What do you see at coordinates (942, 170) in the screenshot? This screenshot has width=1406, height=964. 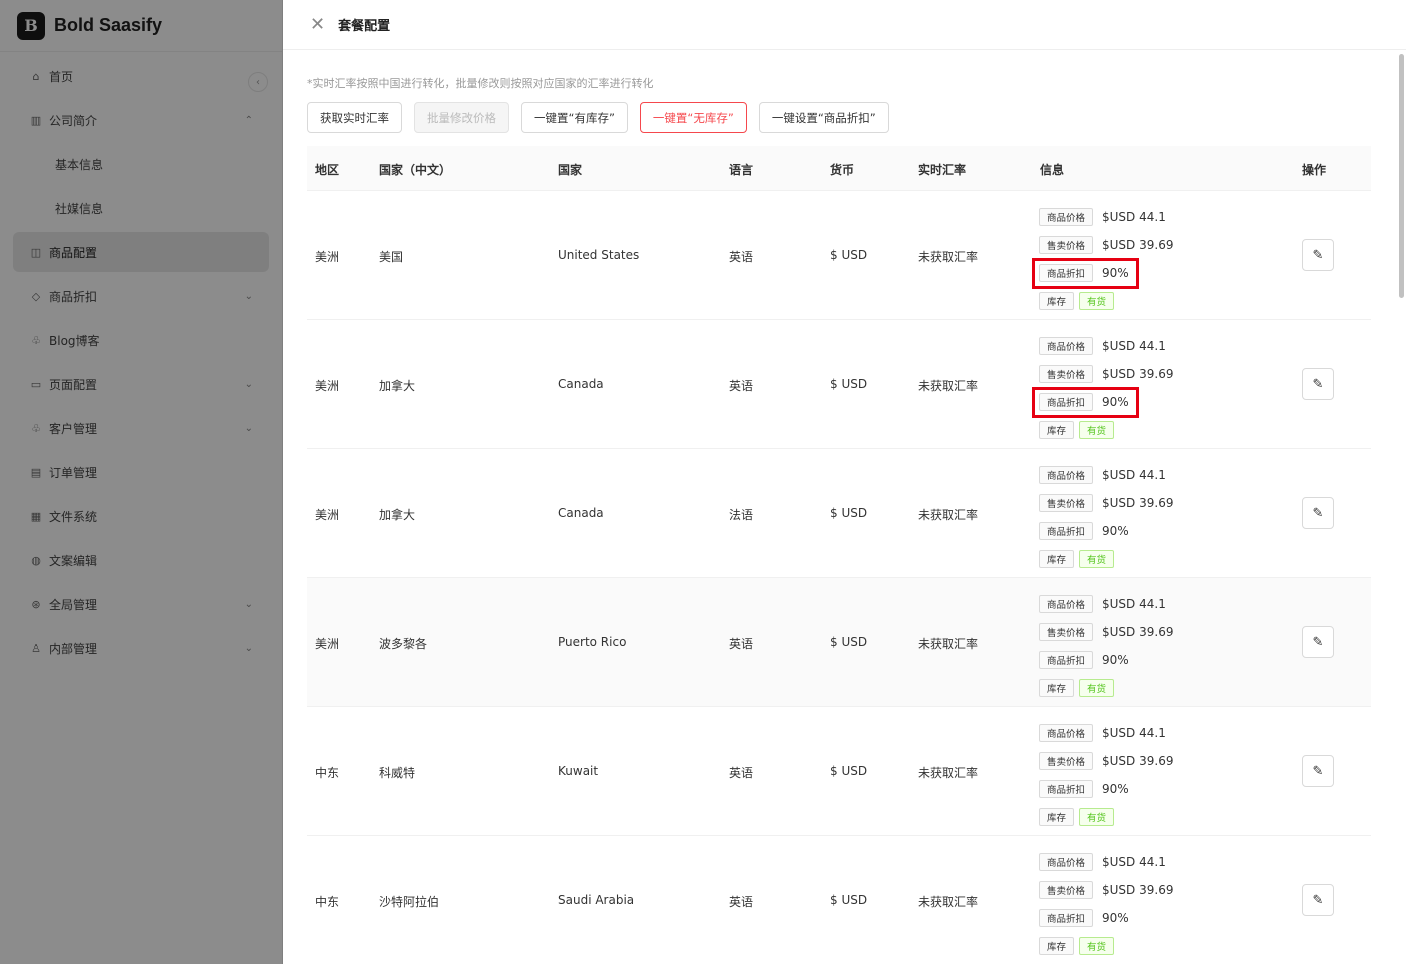 I see `header-rate: 实时汇率` at bounding box center [942, 170].